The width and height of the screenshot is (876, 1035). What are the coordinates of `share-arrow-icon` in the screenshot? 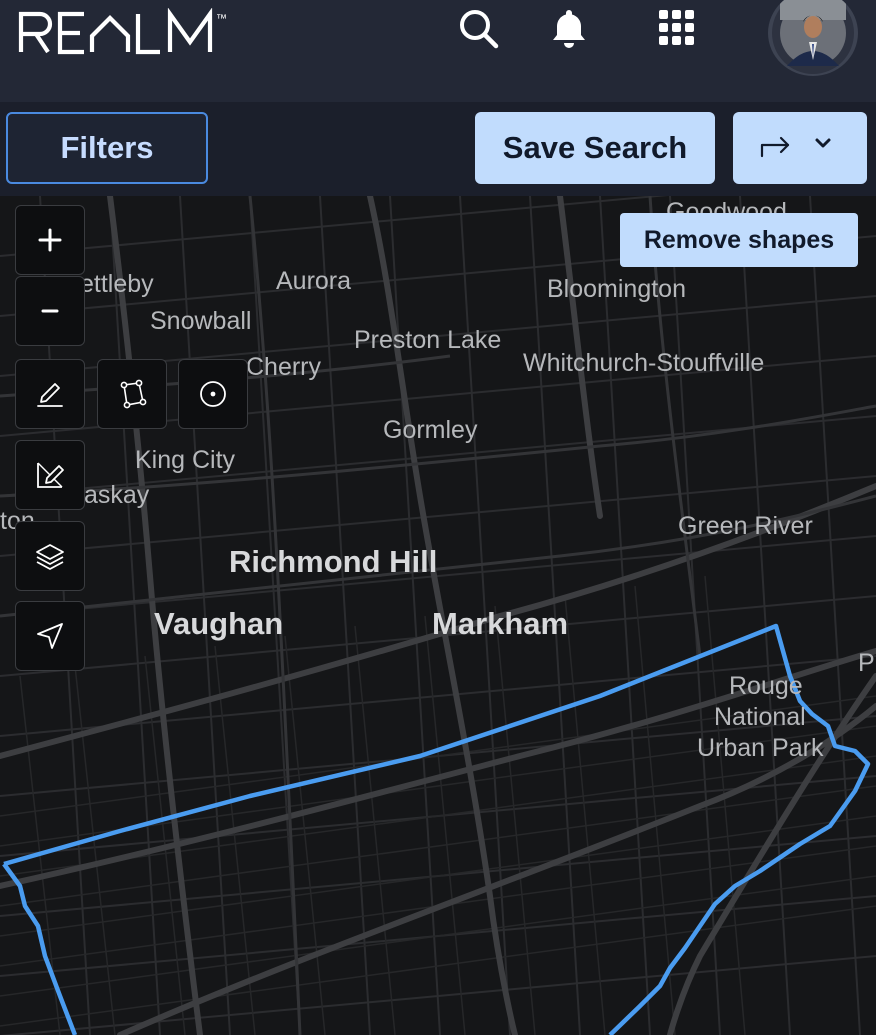 It's located at (775, 147).